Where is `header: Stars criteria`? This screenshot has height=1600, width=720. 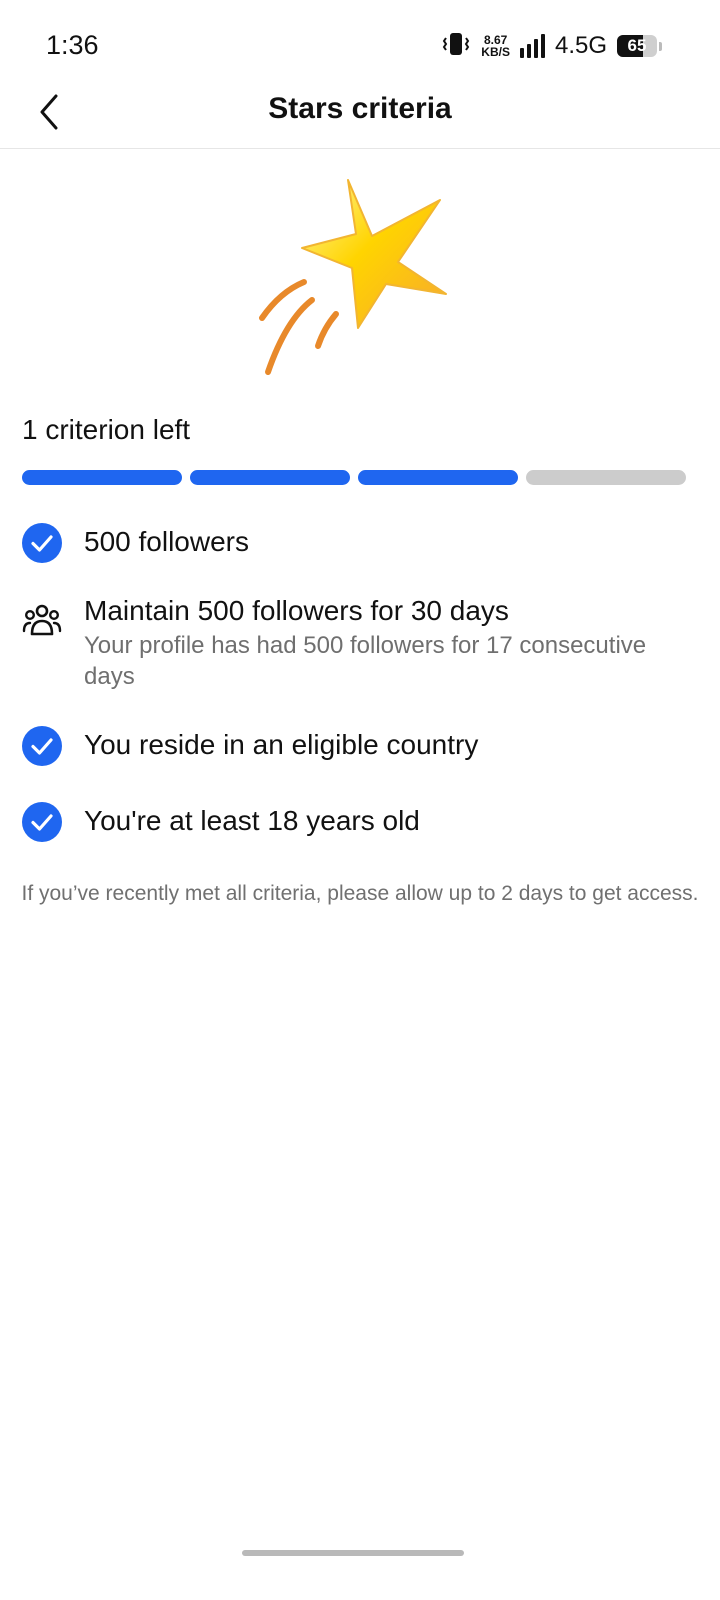 header: Stars criteria is located at coordinates (360, 113).